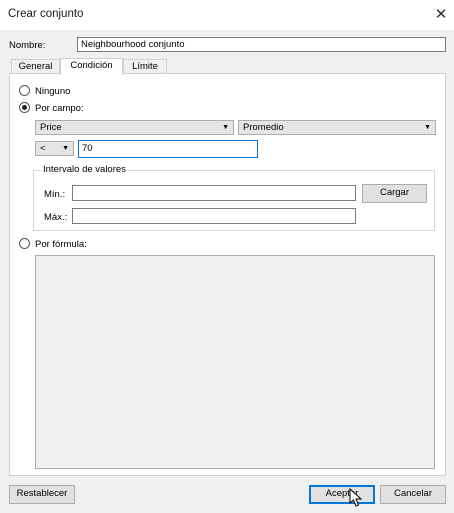 Image resolution: width=454 pixels, height=513 pixels. I want to click on close-icon: ✕, so click(441, 15).